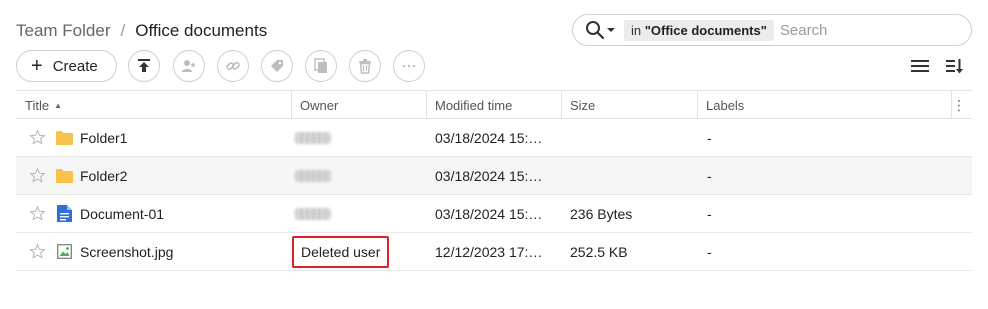  I want to click on column-title-label: Title, so click(37, 105).